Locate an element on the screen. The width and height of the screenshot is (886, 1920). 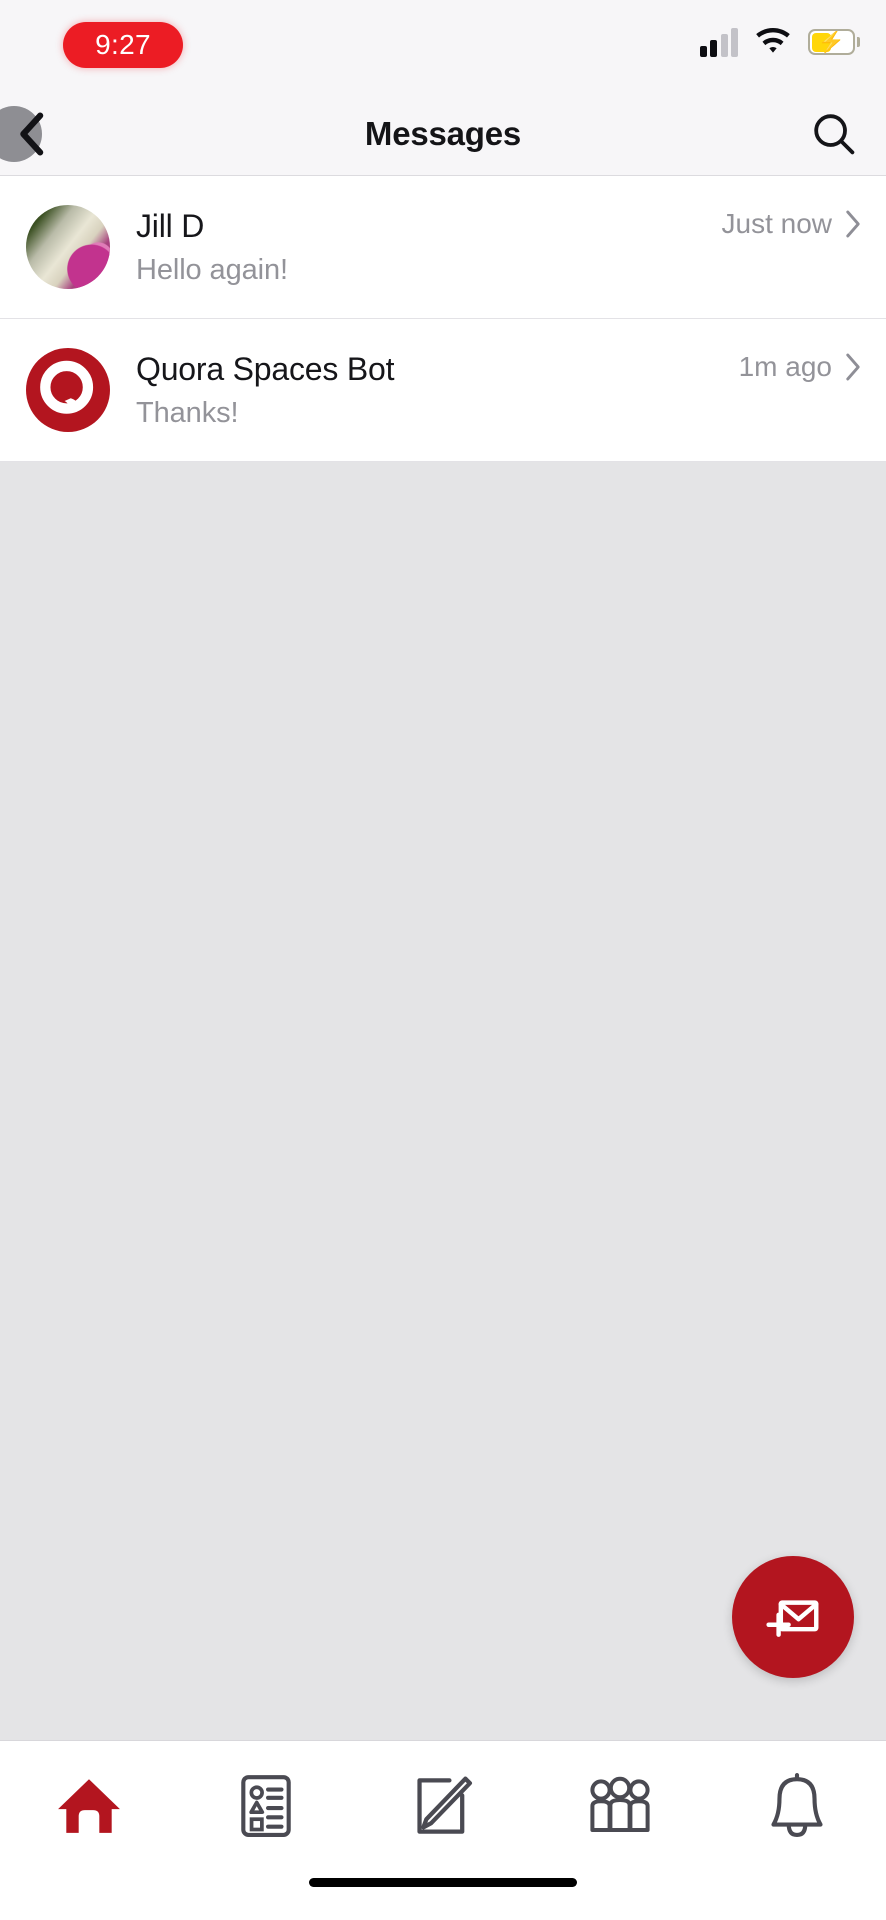
message-row-quora-spaces-bot: Quora Spaces Bot Thanks! 1m ago is located at coordinates (443, 390).